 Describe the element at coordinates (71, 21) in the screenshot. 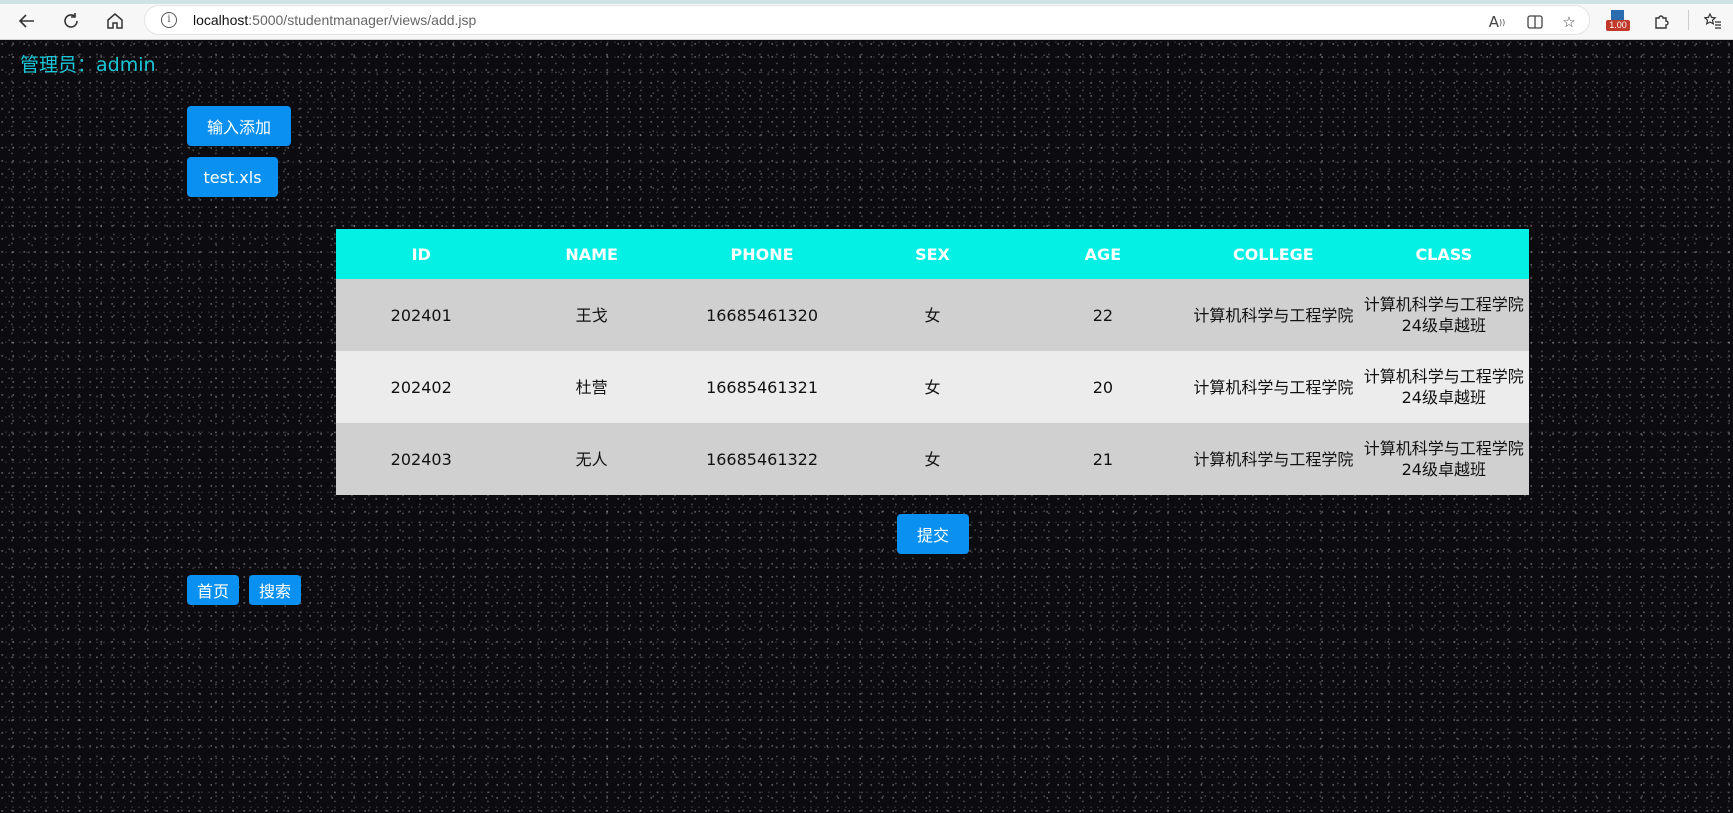

I see `refresh-icon` at that location.